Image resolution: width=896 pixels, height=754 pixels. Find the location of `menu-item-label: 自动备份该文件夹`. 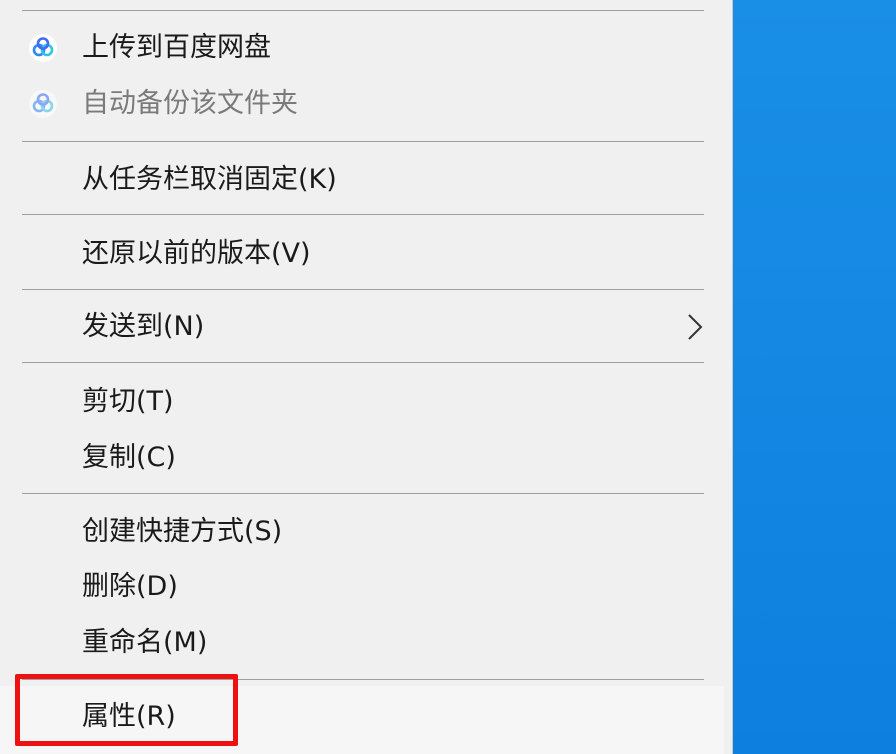

menu-item-label: 自动备份该文件夹 is located at coordinates (190, 103).